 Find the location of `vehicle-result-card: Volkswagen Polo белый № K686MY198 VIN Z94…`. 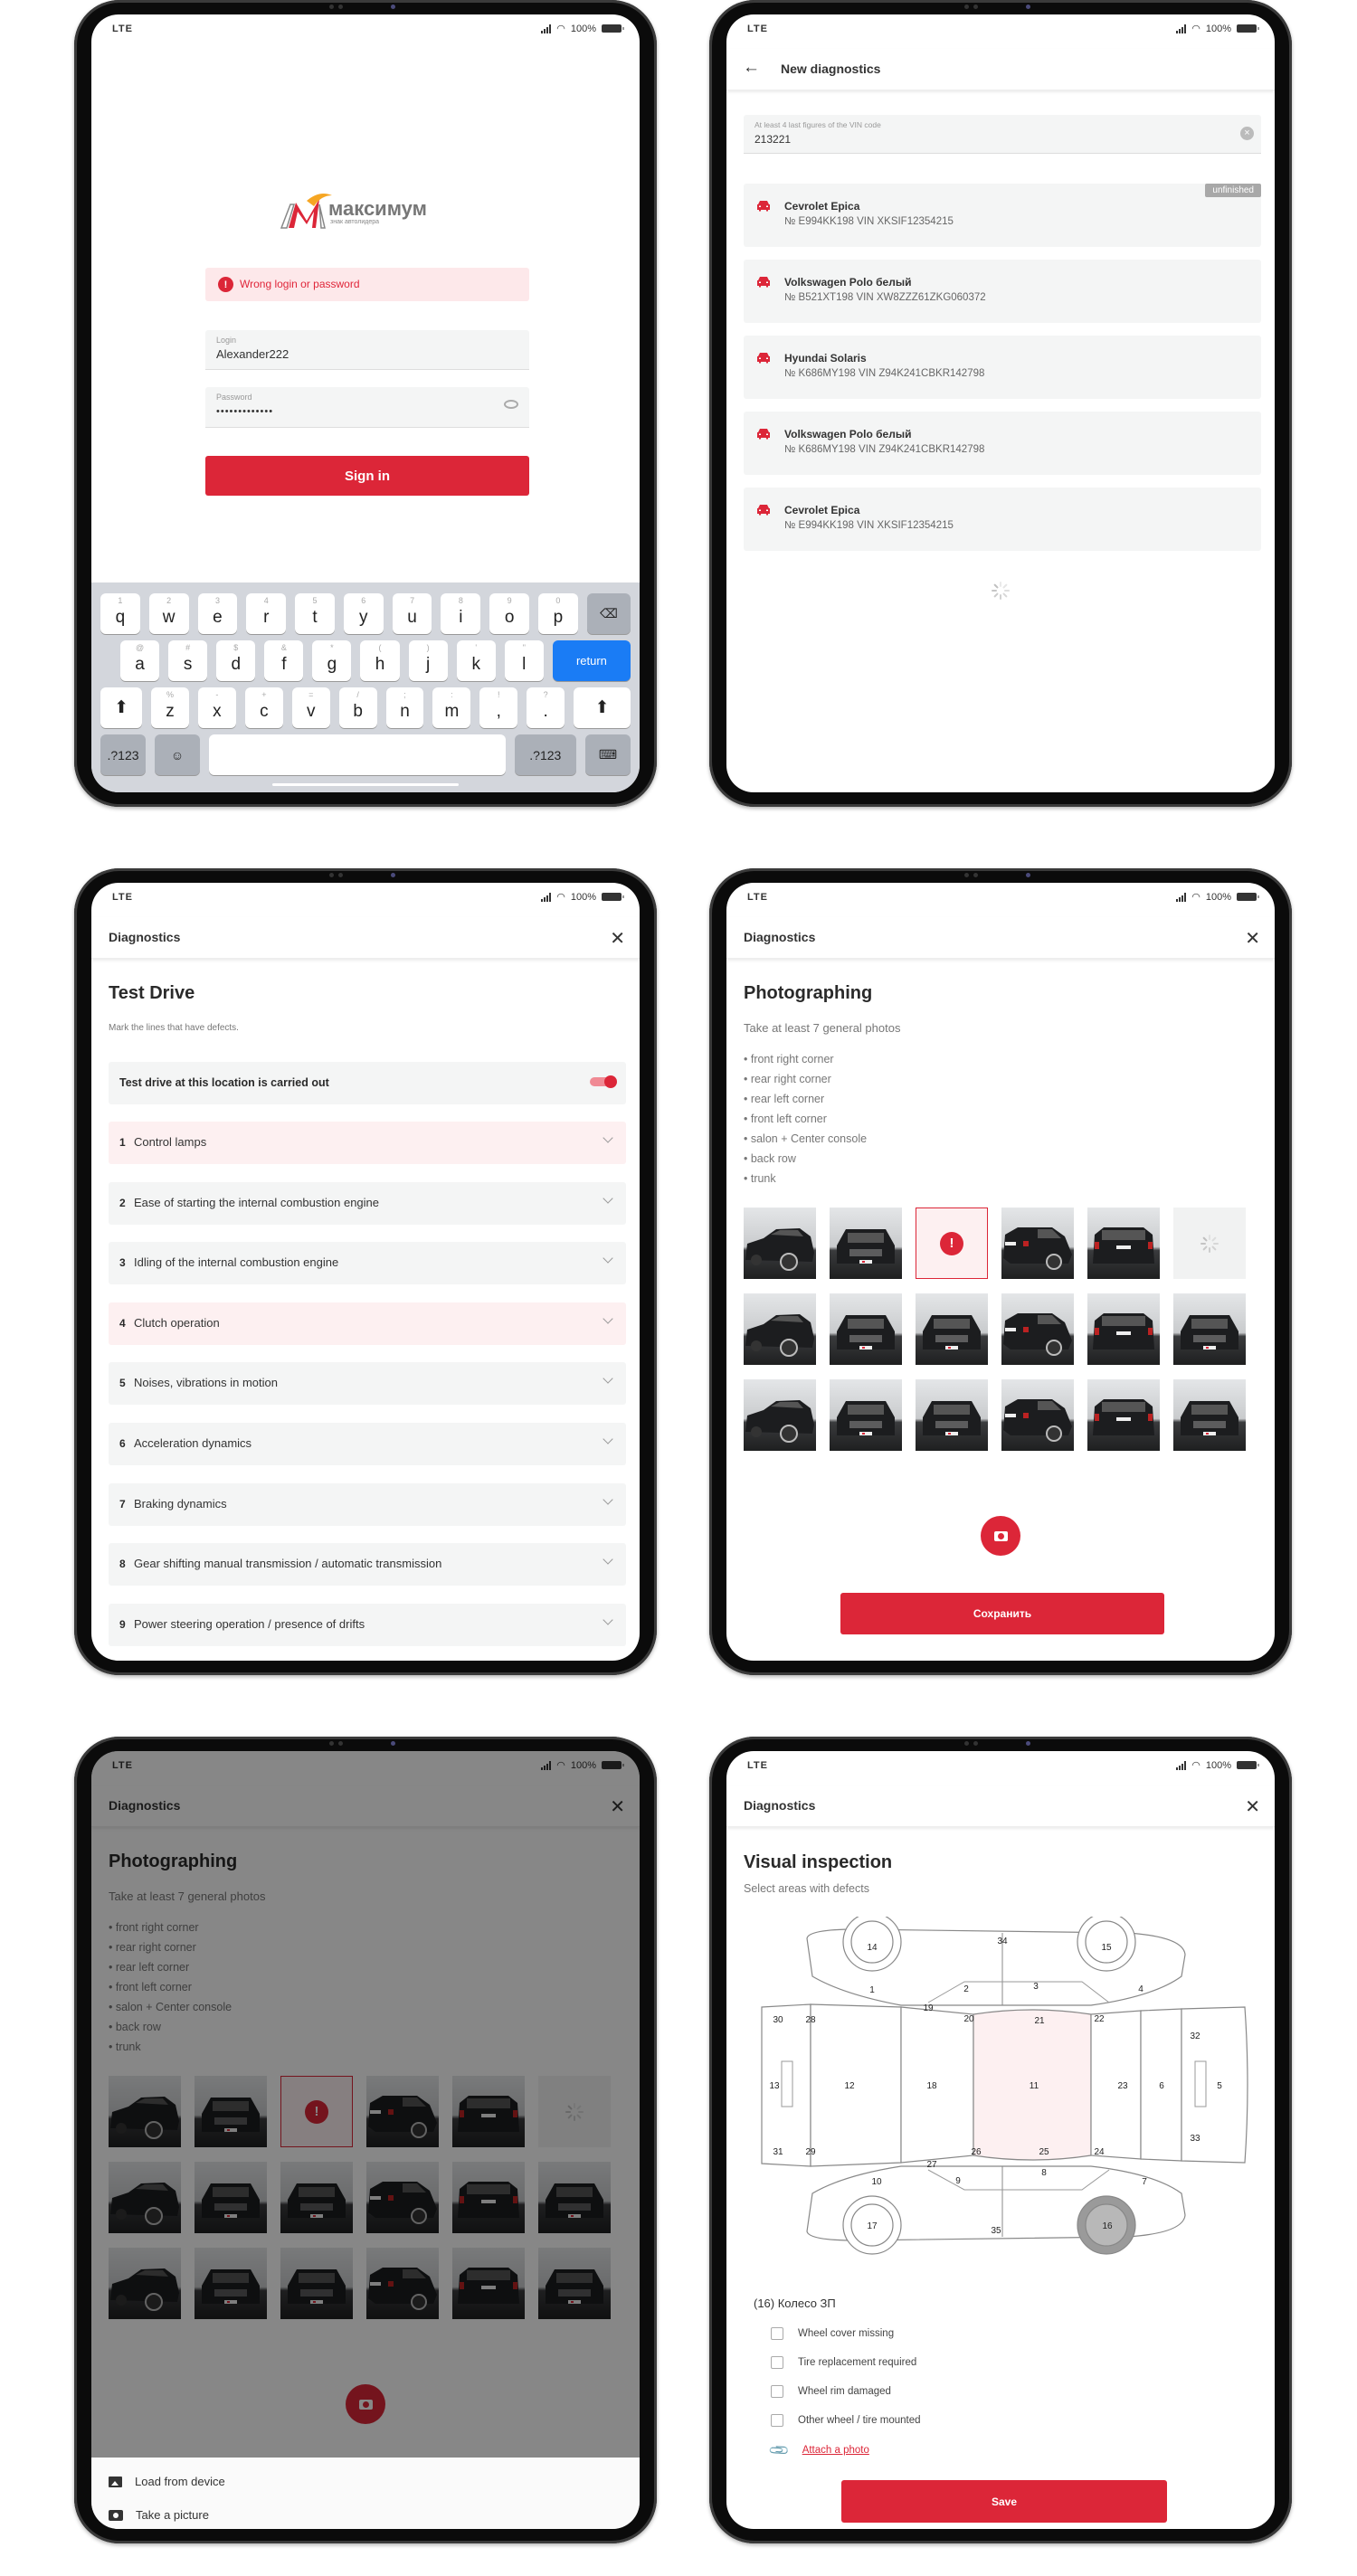

vehicle-result-card: Volkswagen Polo белый № K686MY198 VIN Z94… is located at coordinates (1002, 444).